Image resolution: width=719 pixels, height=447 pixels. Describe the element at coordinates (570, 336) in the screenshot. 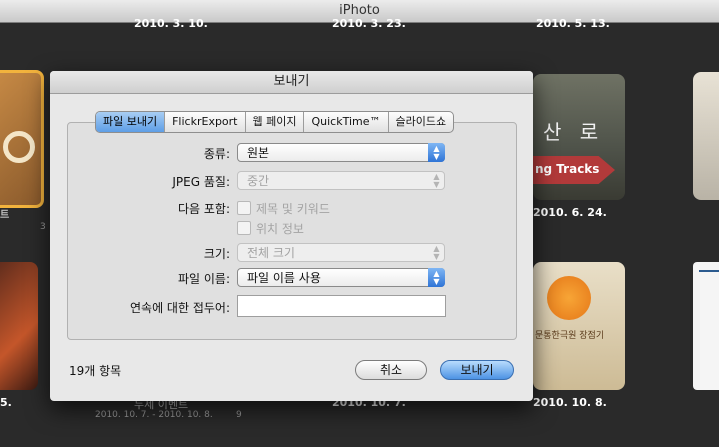

I see `book-title: 문통한극원 장점기` at that location.